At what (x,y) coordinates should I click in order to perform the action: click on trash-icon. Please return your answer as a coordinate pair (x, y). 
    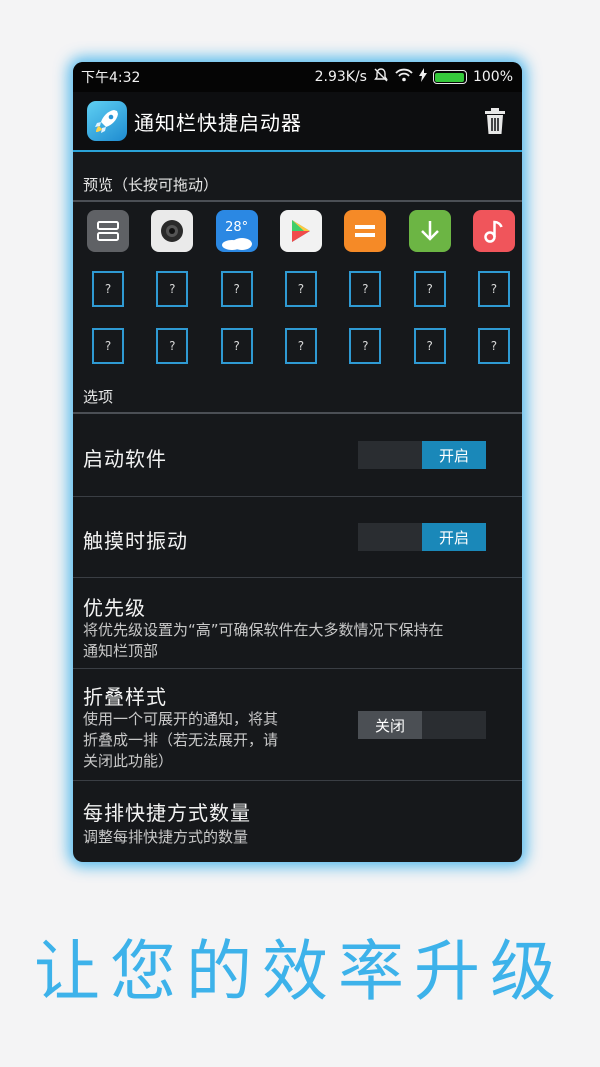
    Looking at the image, I should click on (495, 121).